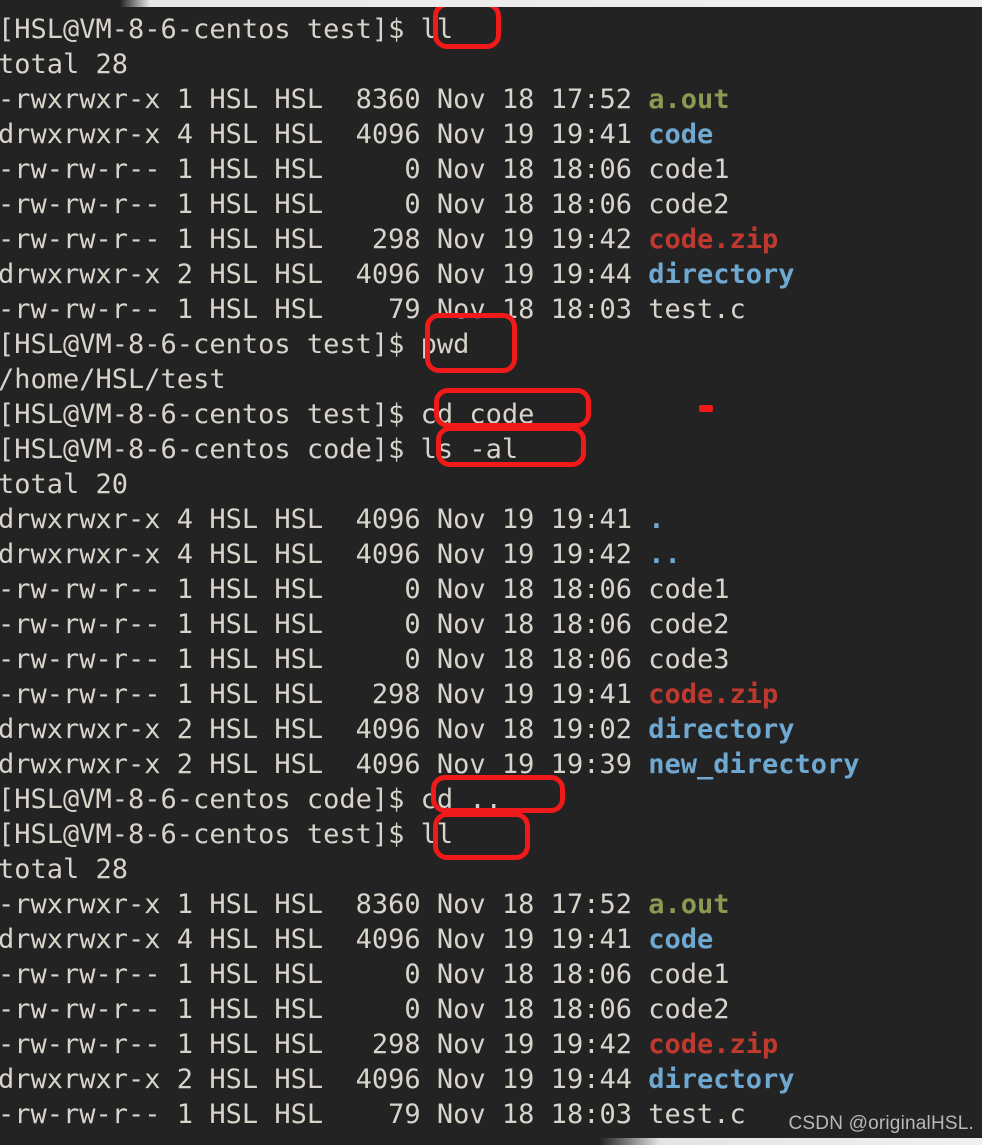 This screenshot has width=982, height=1145. Describe the element at coordinates (324, 729) in the screenshot. I see `file-metadata: drwxrwxr-x 2 HSL HSL 4096 Nov 18 19:02` at that location.